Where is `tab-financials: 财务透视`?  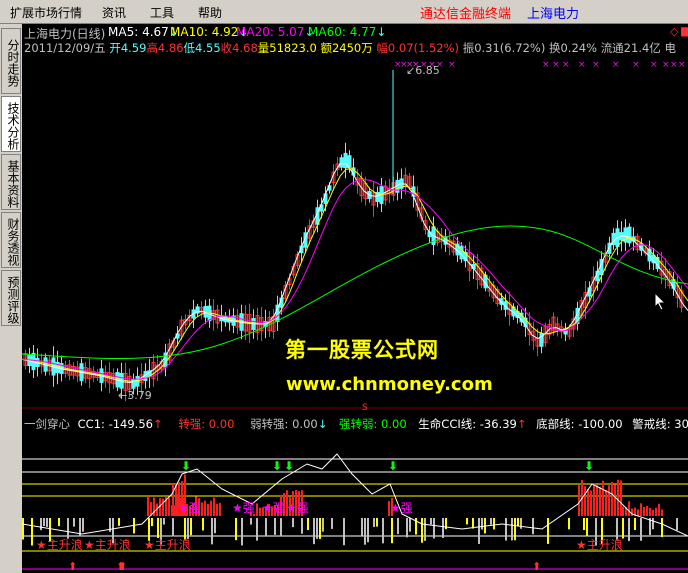
tab-financials: 财务透视 is located at coordinates (11, 240).